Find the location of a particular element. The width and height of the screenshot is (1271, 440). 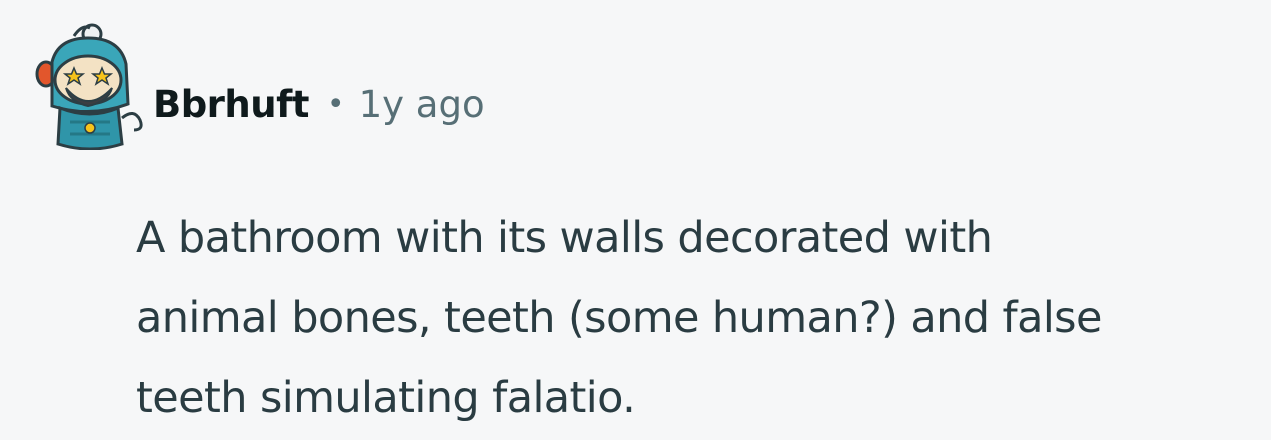

comment-text-line: A bathroom with its walls decorated with is located at coordinates (564, 238).